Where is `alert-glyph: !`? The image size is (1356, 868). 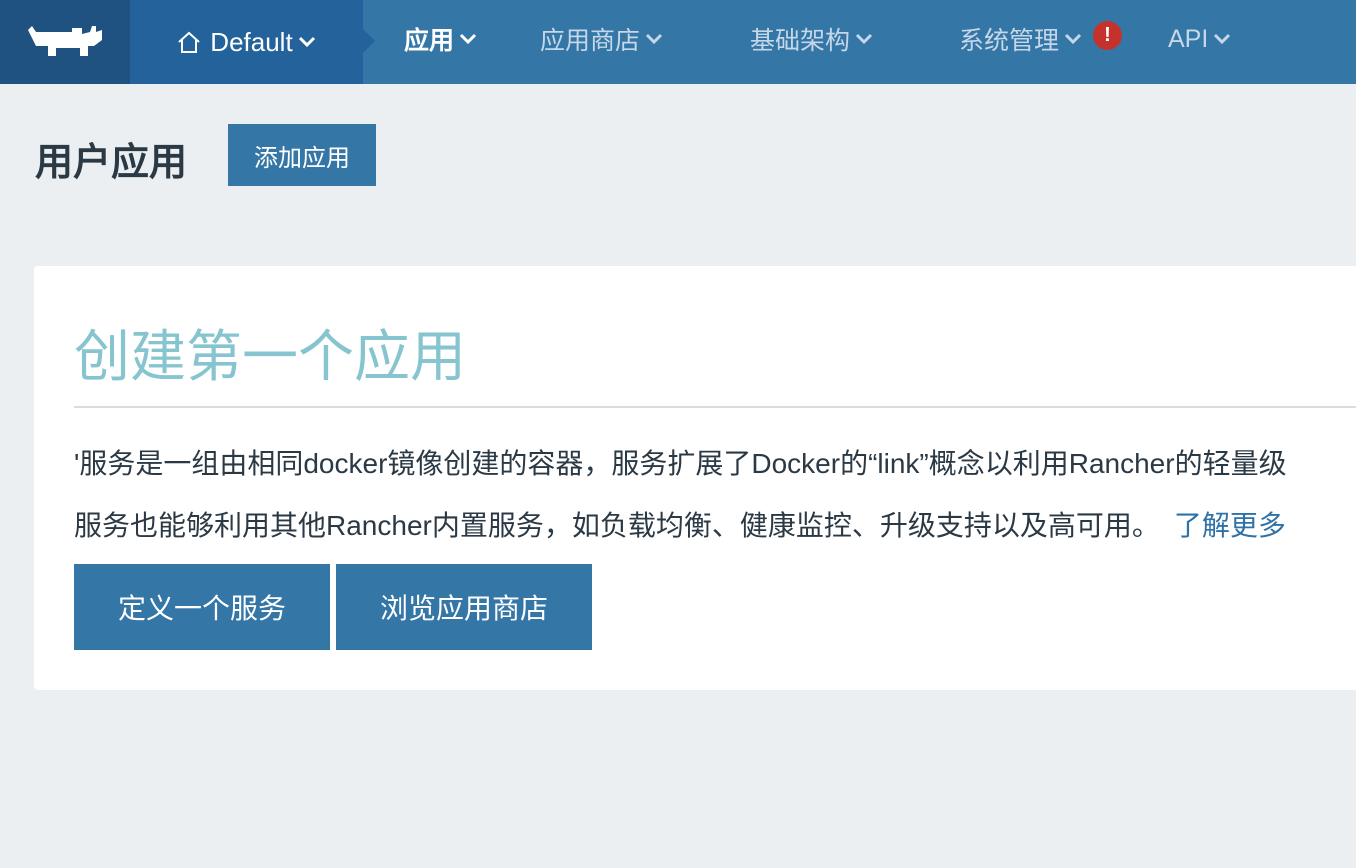 alert-glyph: ! is located at coordinates (1107, 35).